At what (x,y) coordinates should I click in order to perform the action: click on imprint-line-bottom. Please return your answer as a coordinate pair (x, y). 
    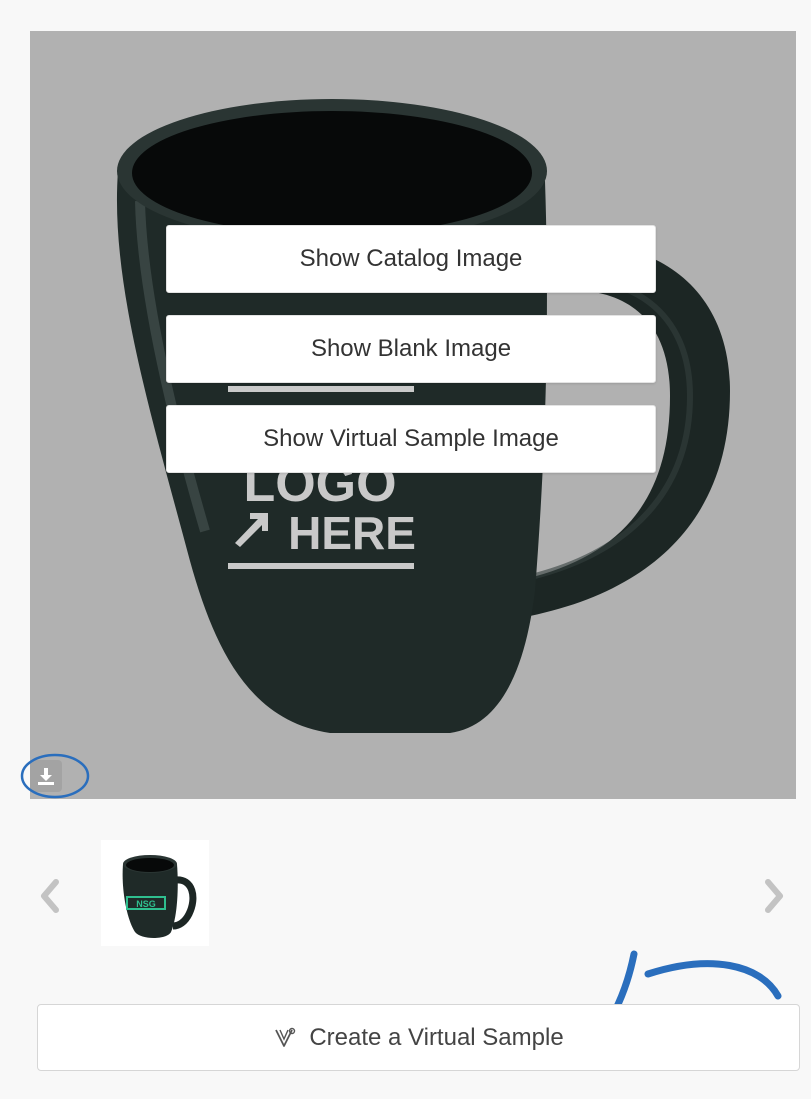
    Looking at the image, I should click on (321, 566).